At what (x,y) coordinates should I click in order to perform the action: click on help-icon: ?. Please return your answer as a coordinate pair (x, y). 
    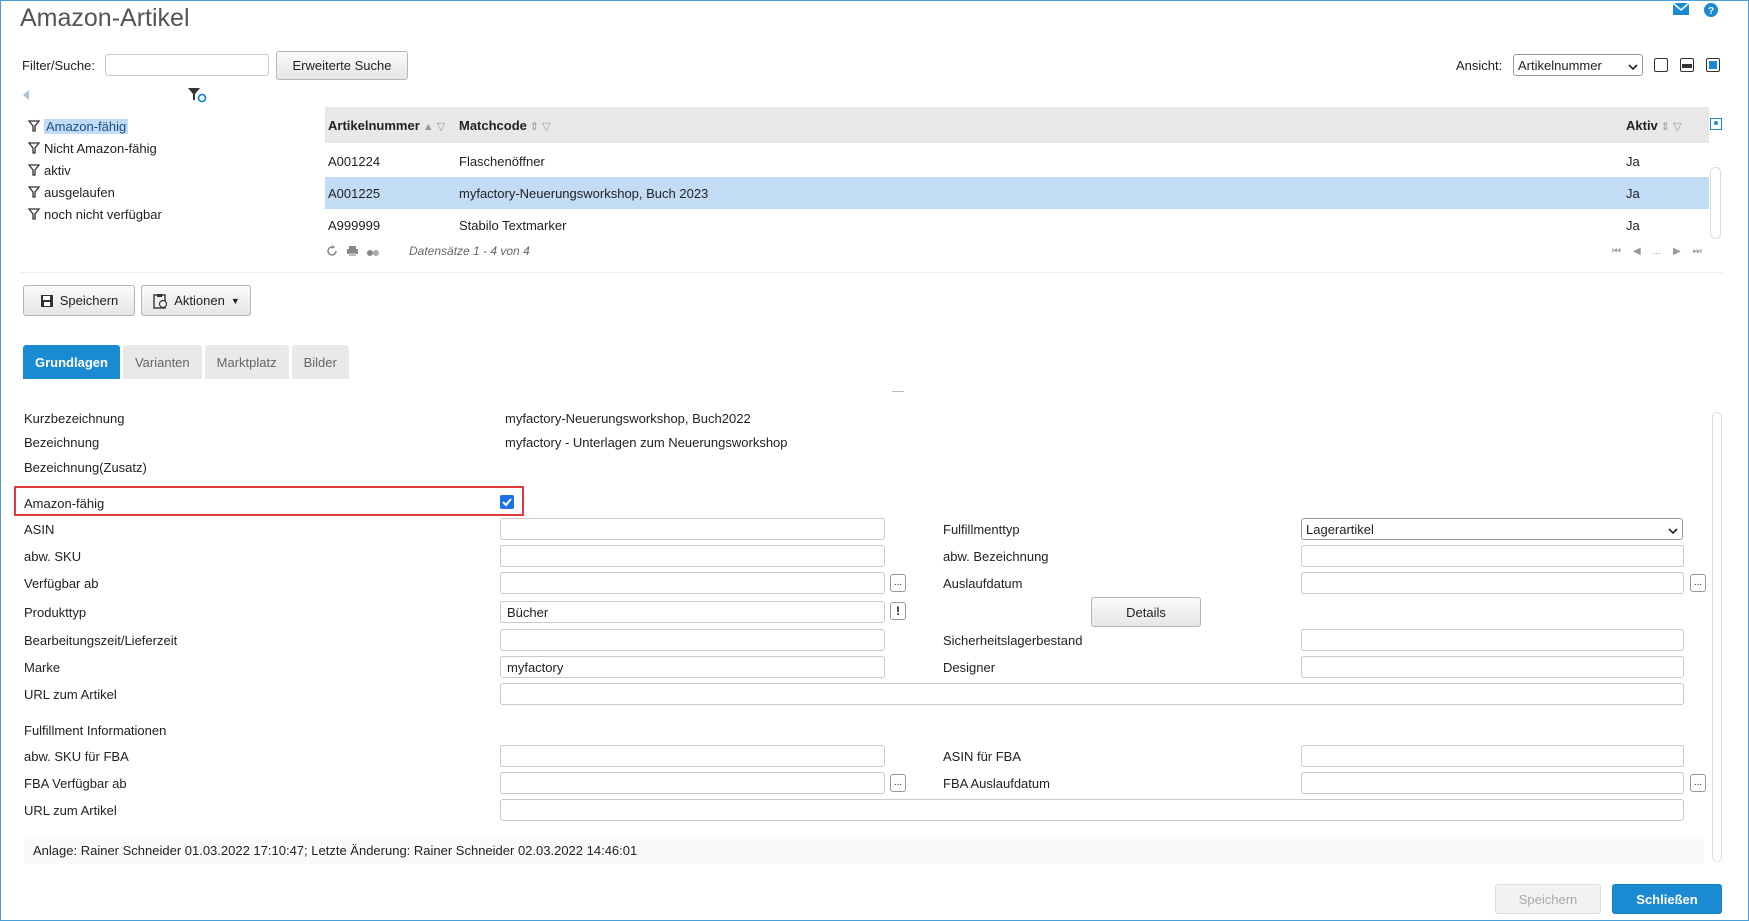
    Looking at the image, I should click on (1712, 10).